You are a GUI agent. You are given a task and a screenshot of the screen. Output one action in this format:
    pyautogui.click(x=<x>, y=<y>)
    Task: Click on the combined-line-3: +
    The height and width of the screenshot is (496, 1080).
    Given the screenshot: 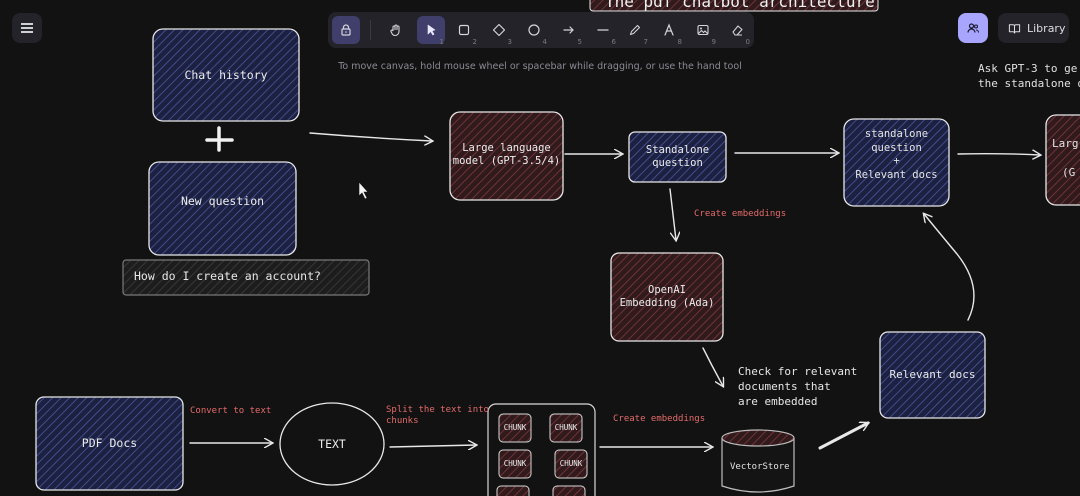 What is the action you would take?
    pyautogui.click(x=896, y=161)
    